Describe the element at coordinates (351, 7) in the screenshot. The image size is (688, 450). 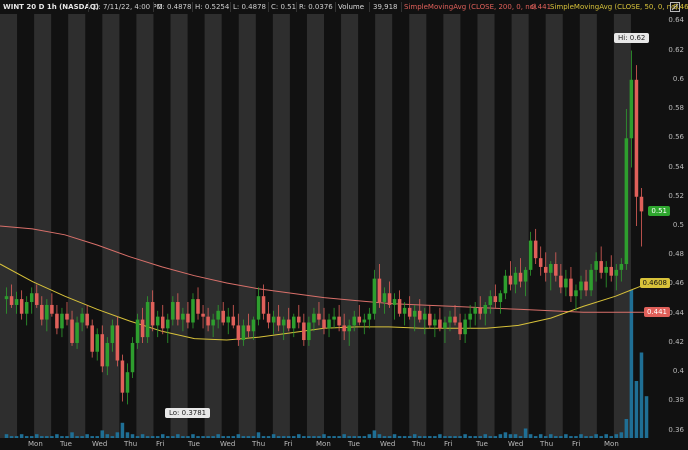
I see `volume-label: Volume` at that location.